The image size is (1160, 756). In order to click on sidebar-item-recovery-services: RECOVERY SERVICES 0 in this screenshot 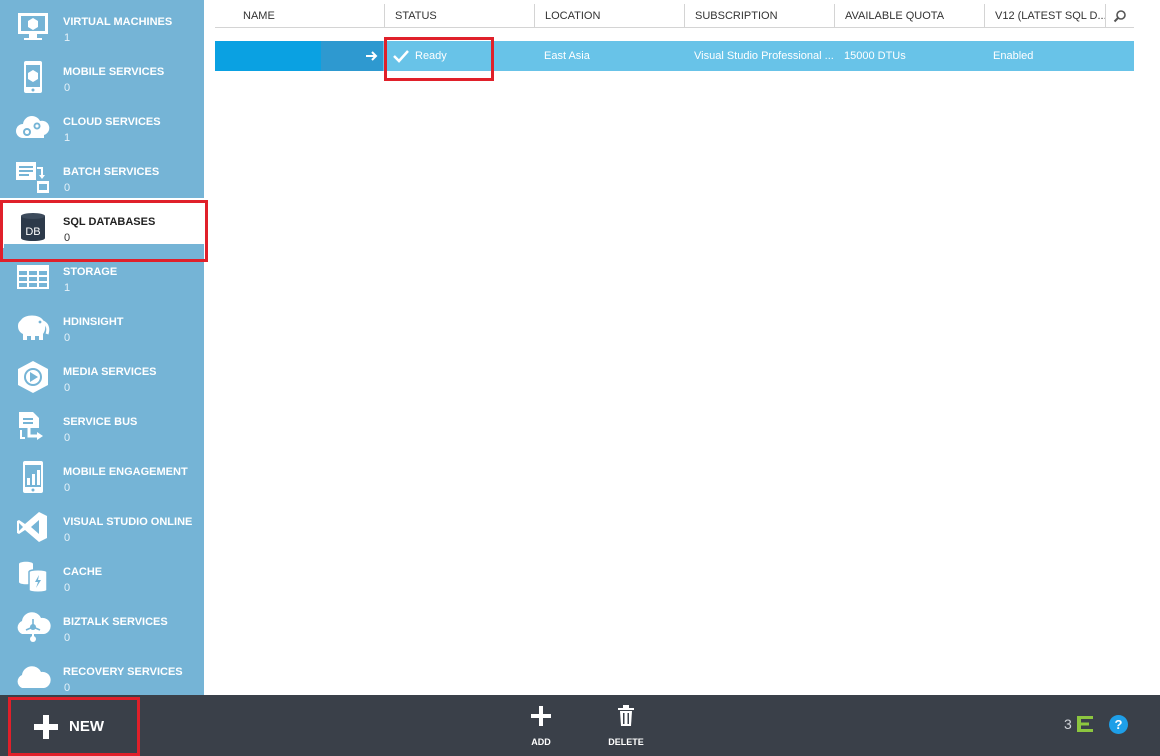, I will do `click(102, 671)`.